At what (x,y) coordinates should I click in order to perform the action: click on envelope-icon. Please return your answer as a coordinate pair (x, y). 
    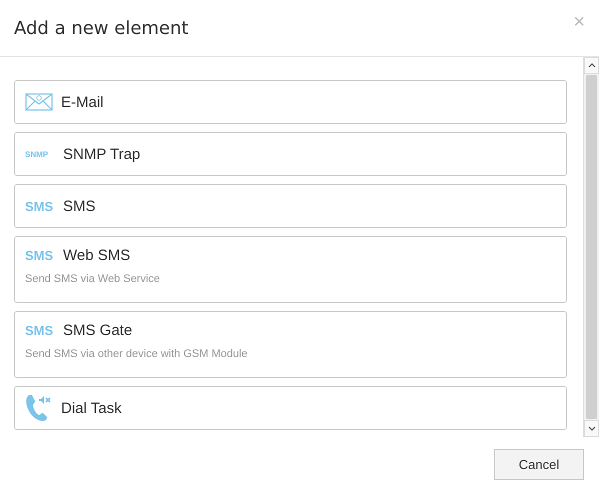
    Looking at the image, I should click on (39, 102).